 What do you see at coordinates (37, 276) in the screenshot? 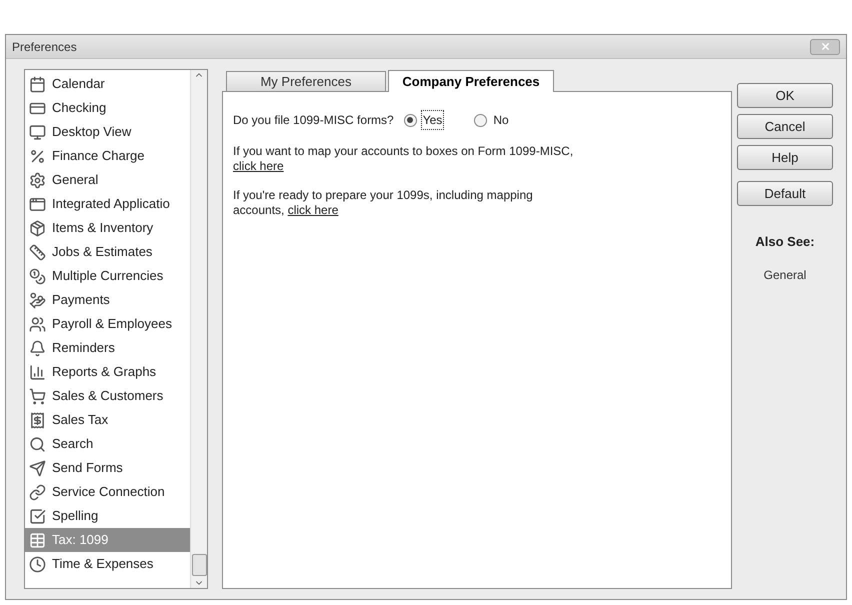
I see `coins-icon` at bounding box center [37, 276].